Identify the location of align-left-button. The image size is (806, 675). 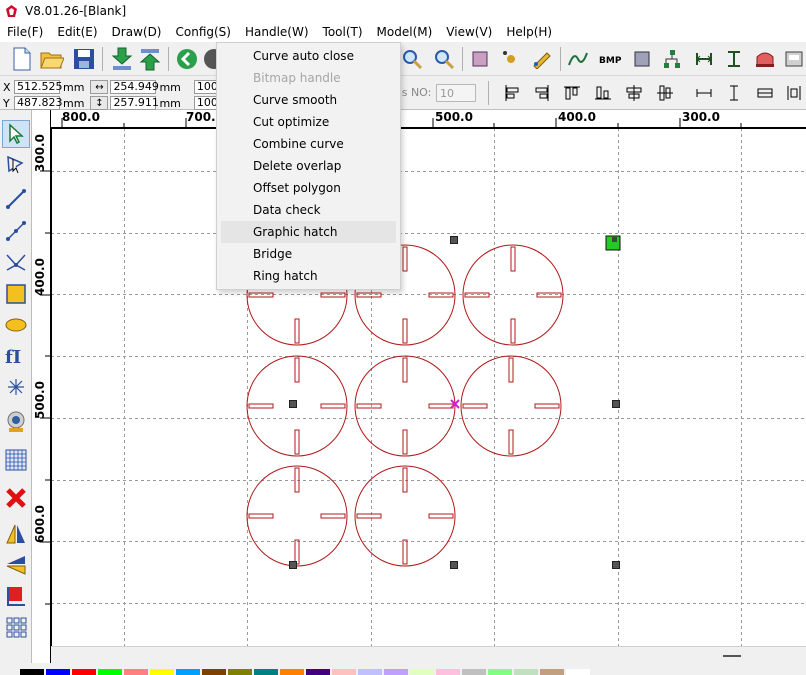
(512, 93).